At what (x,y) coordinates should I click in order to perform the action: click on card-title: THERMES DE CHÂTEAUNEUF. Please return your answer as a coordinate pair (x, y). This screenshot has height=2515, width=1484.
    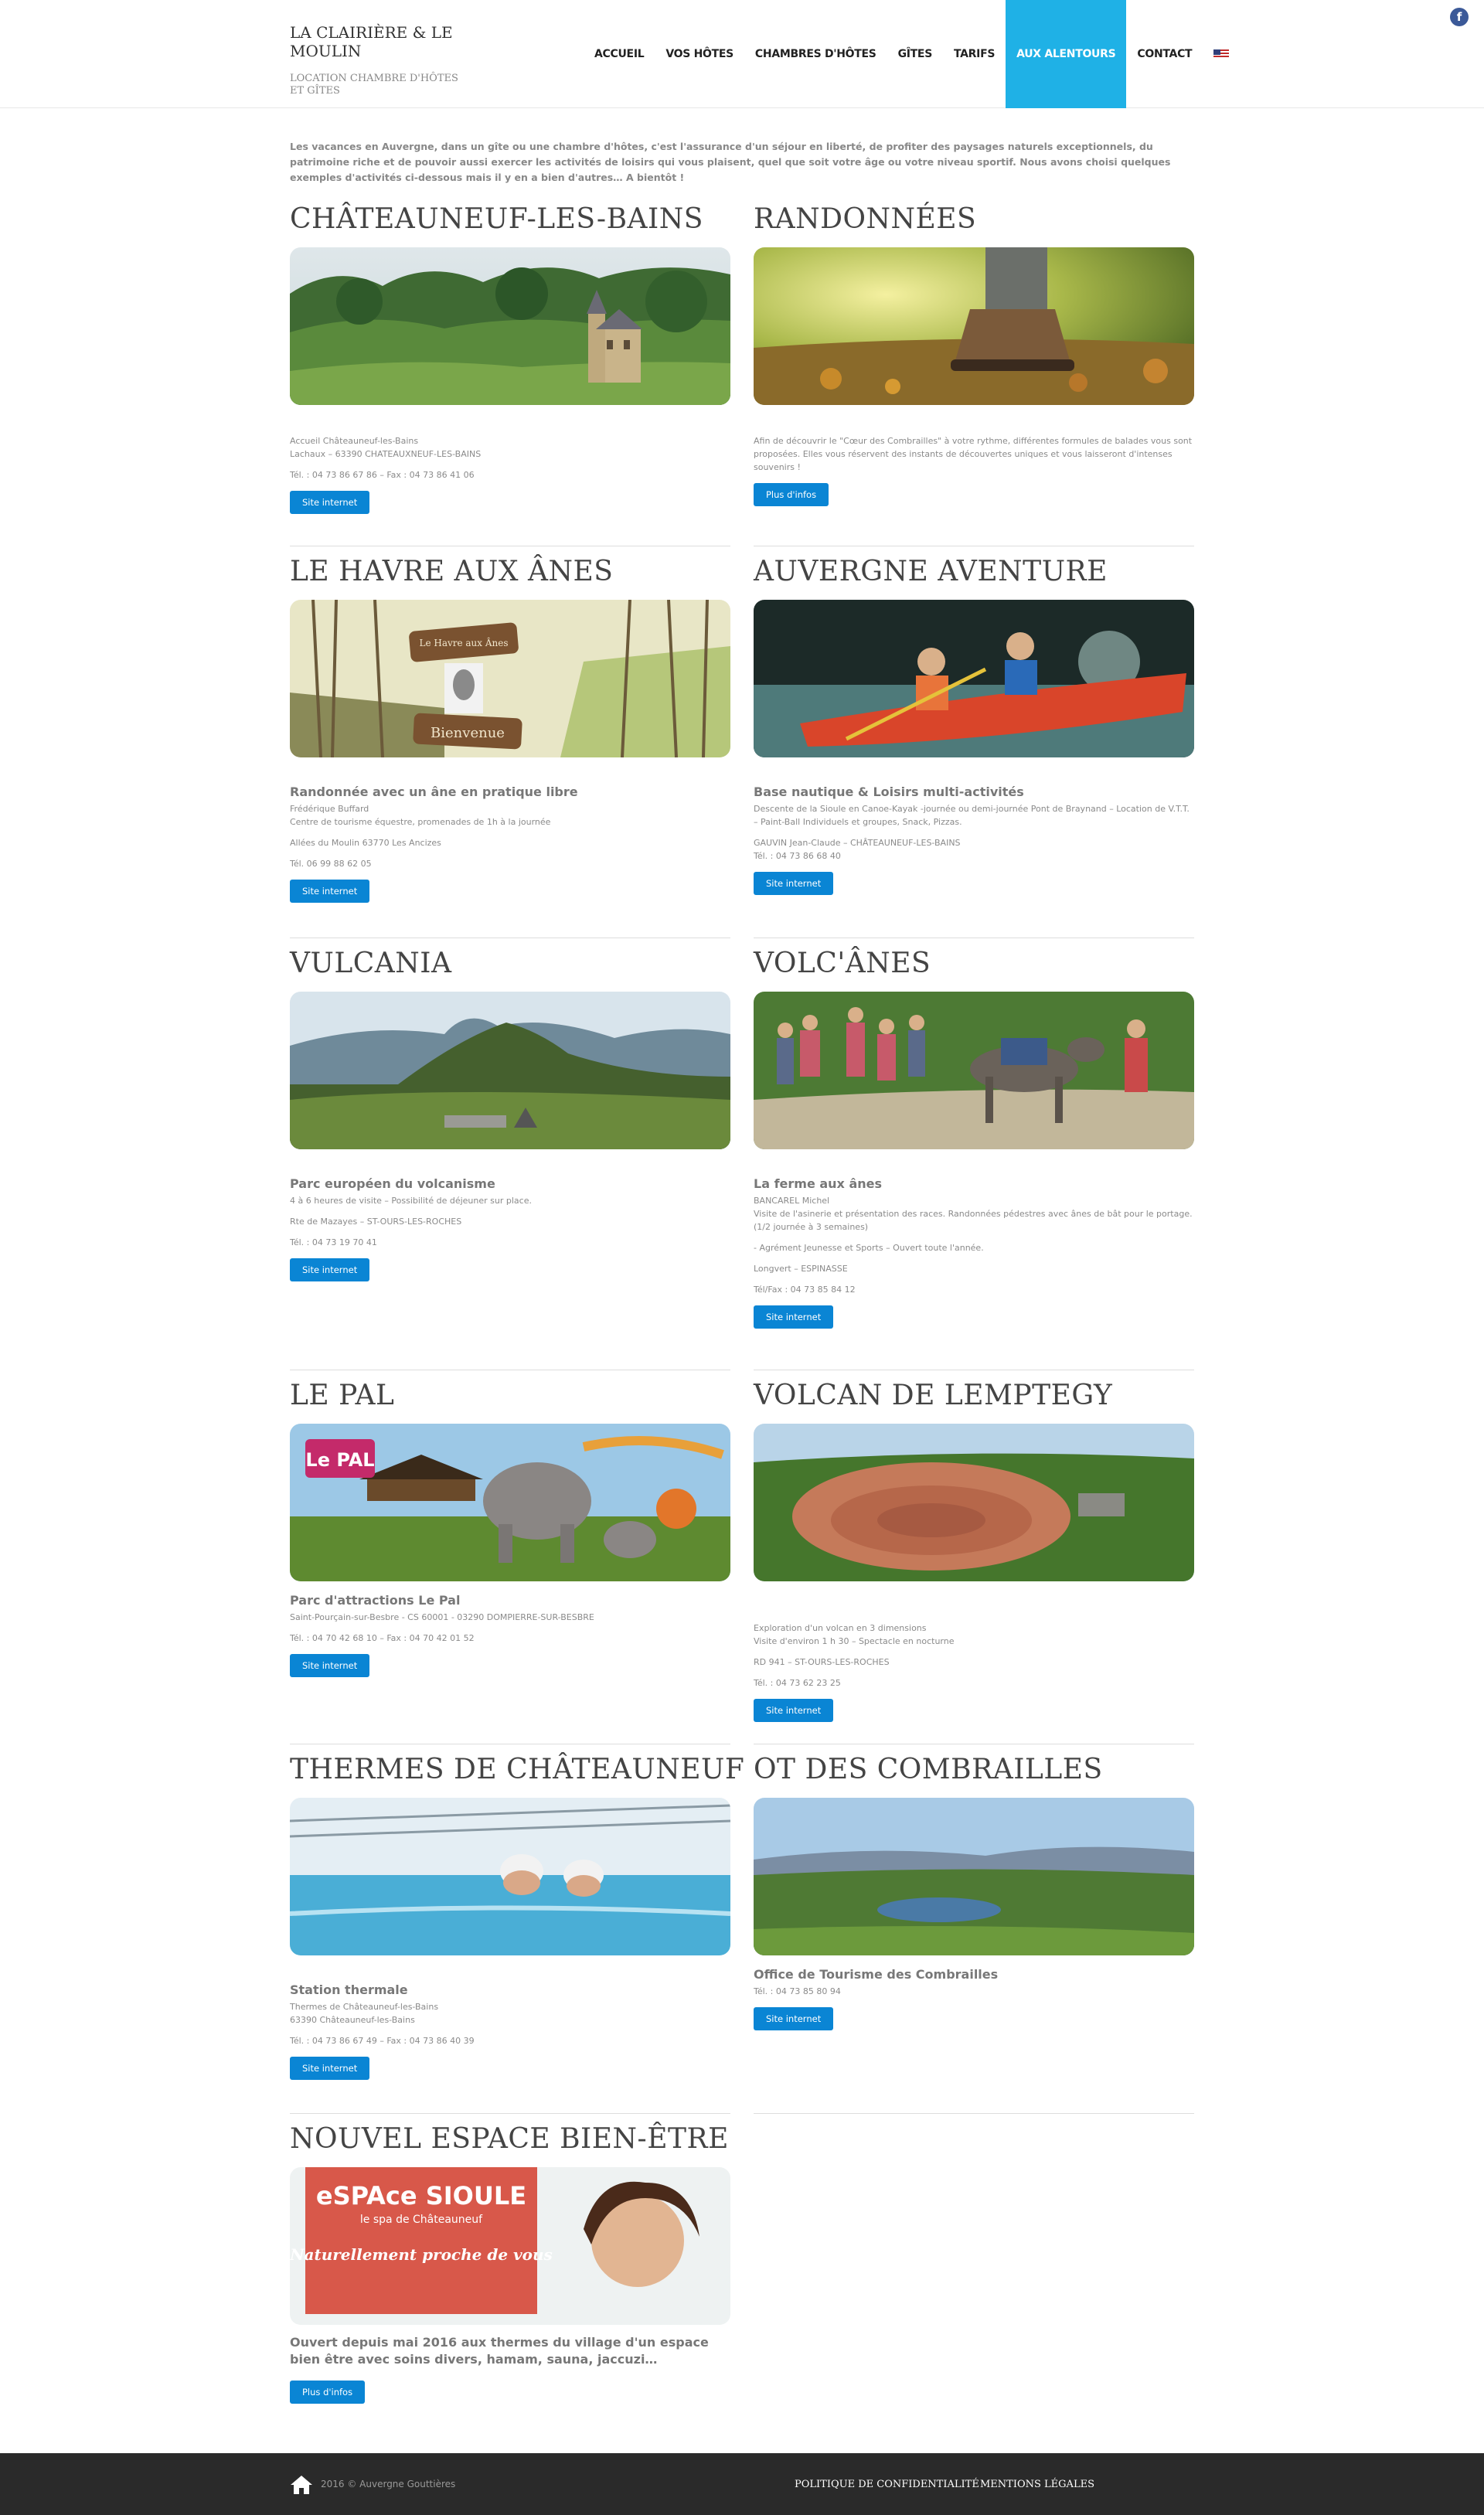
    Looking at the image, I should click on (517, 1769).